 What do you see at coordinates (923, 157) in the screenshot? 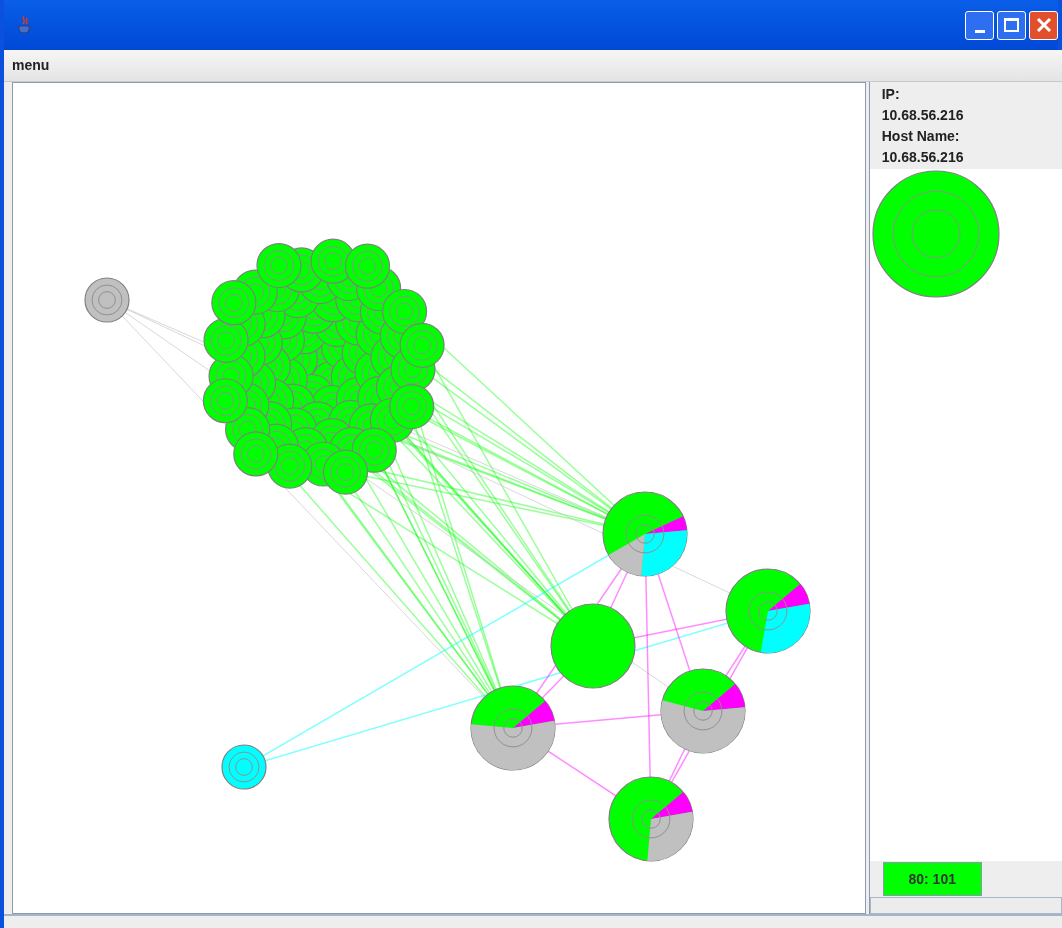
I see `host-name-value: 10.68.56.216` at bounding box center [923, 157].